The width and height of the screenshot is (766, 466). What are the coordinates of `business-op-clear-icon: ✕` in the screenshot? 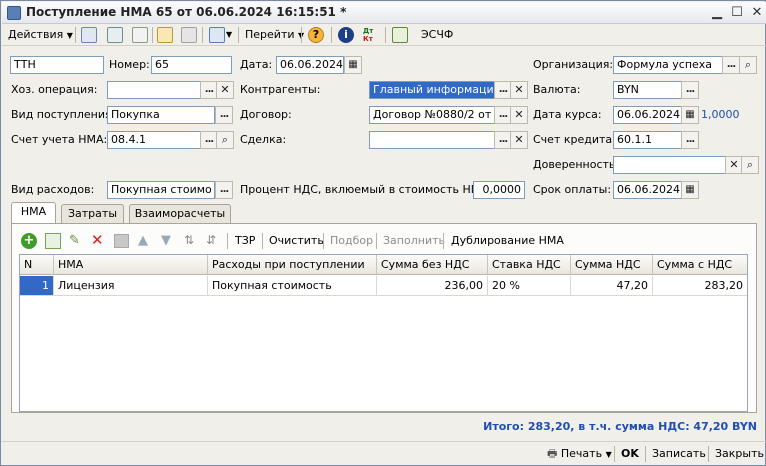 It's located at (225, 90).